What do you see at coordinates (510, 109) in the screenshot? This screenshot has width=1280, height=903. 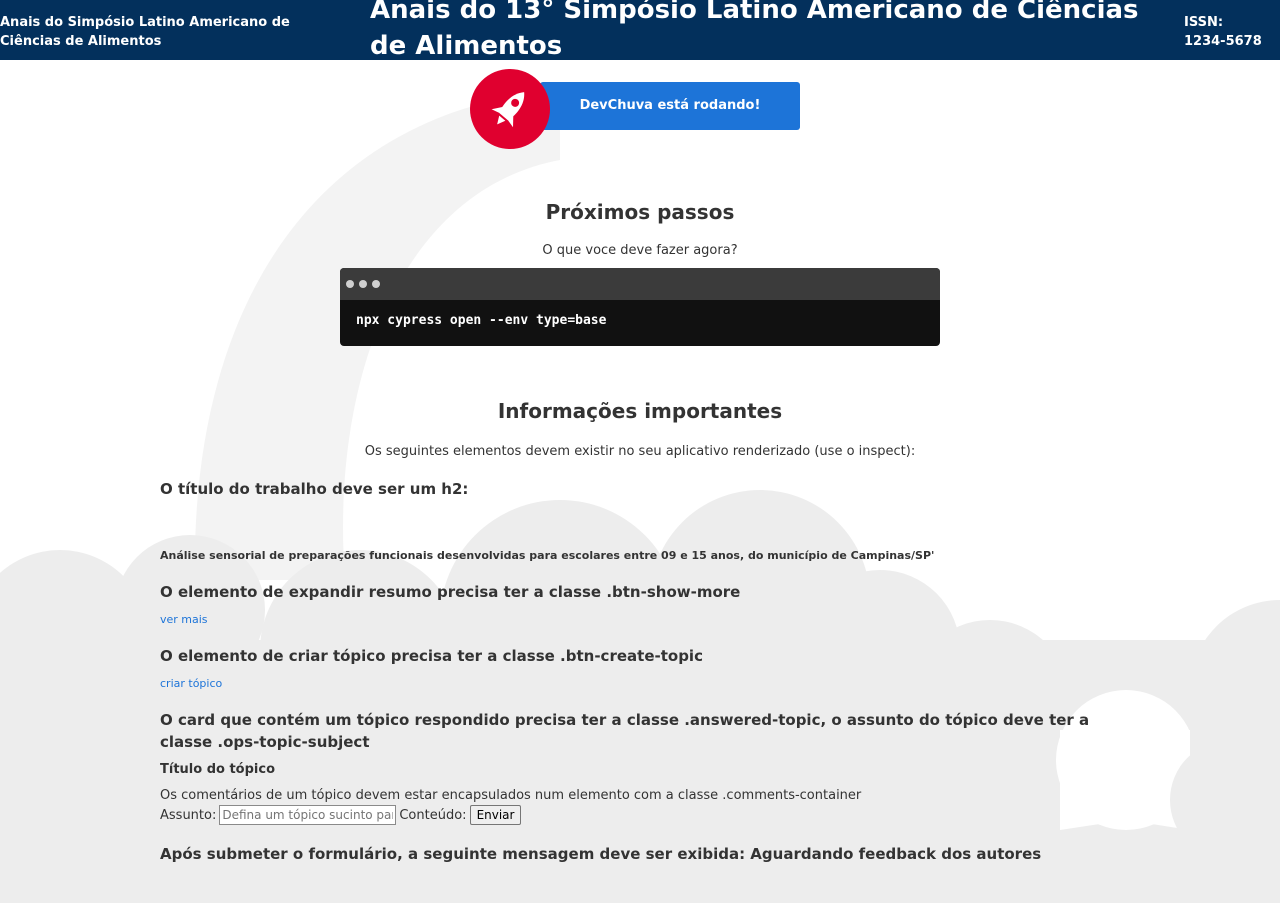 I see `rocket-icon` at bounding box center [510, 109].